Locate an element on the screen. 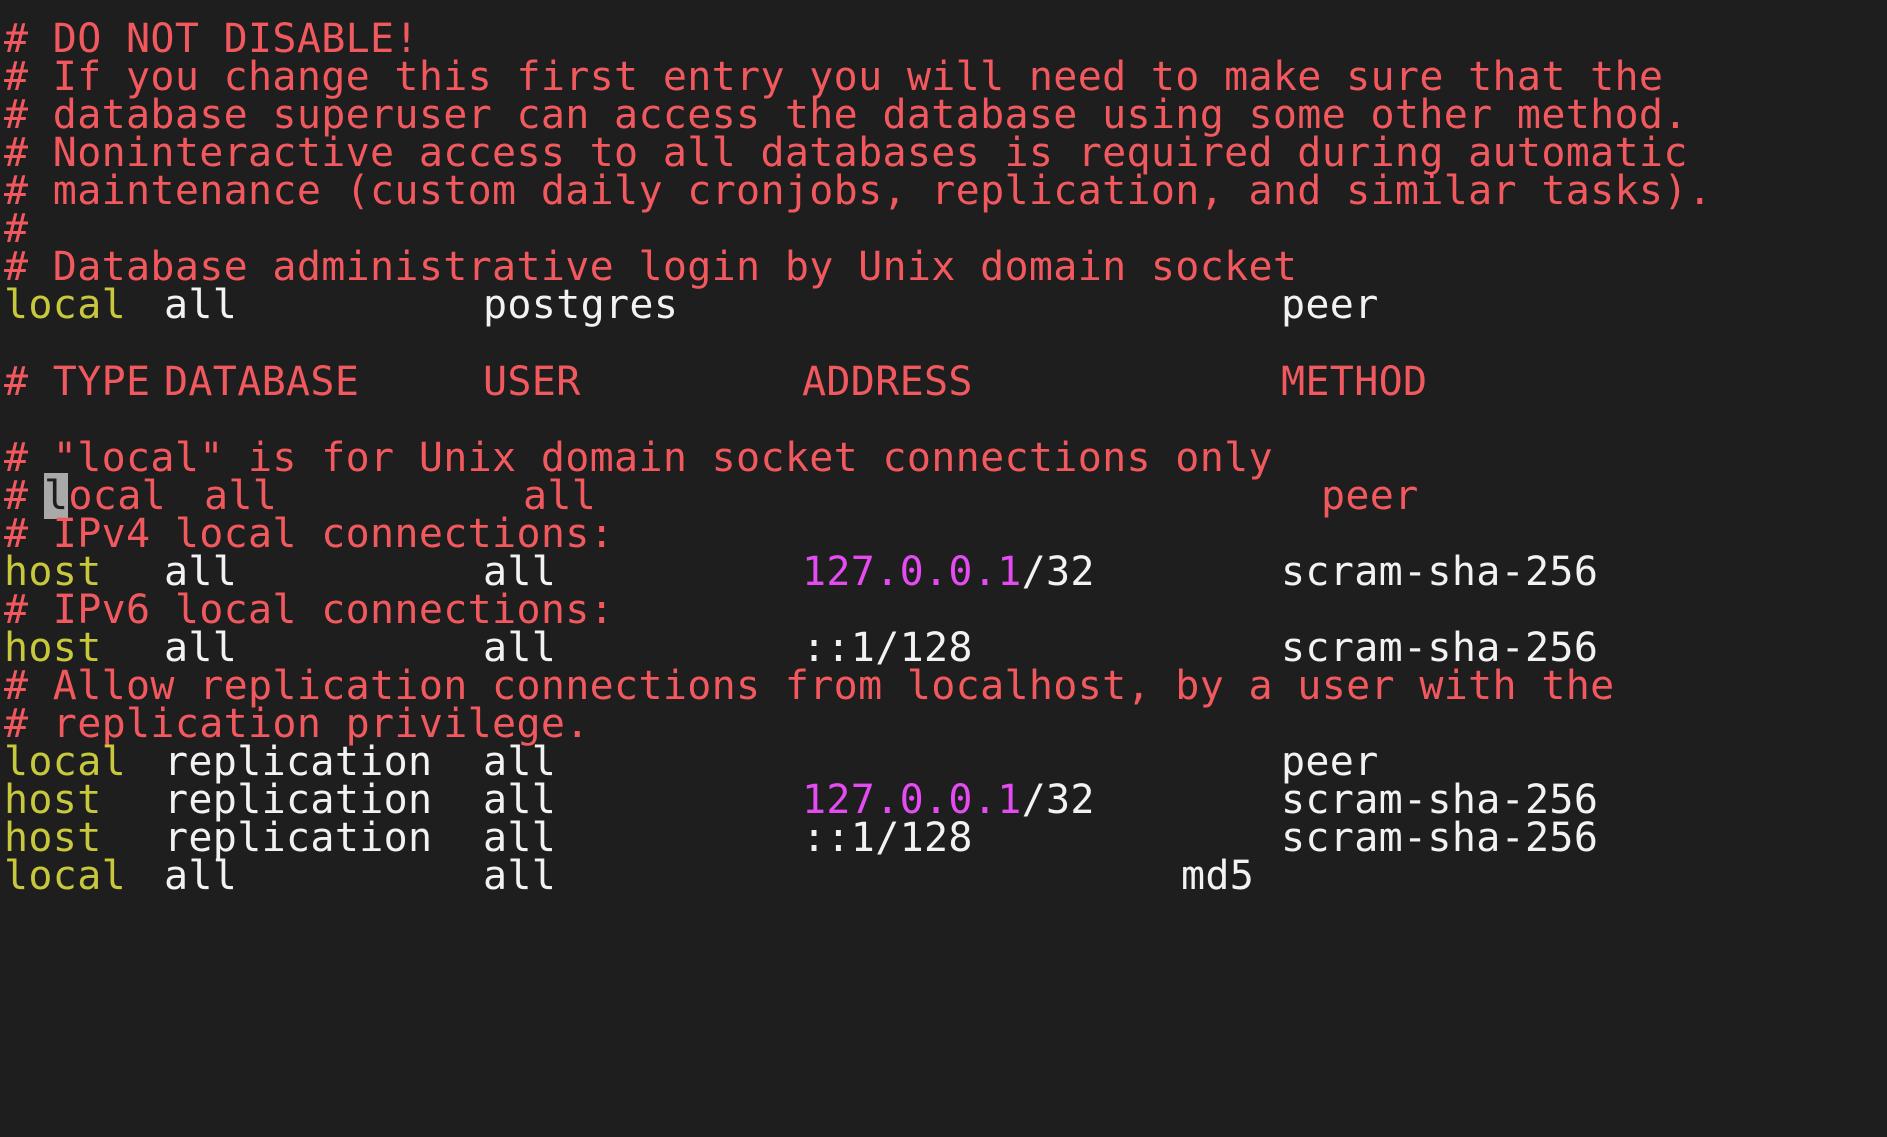 Image resolution: width=1887 pixels, height=1137 pixels. entry-user: all is located at coordinates (520, 876).